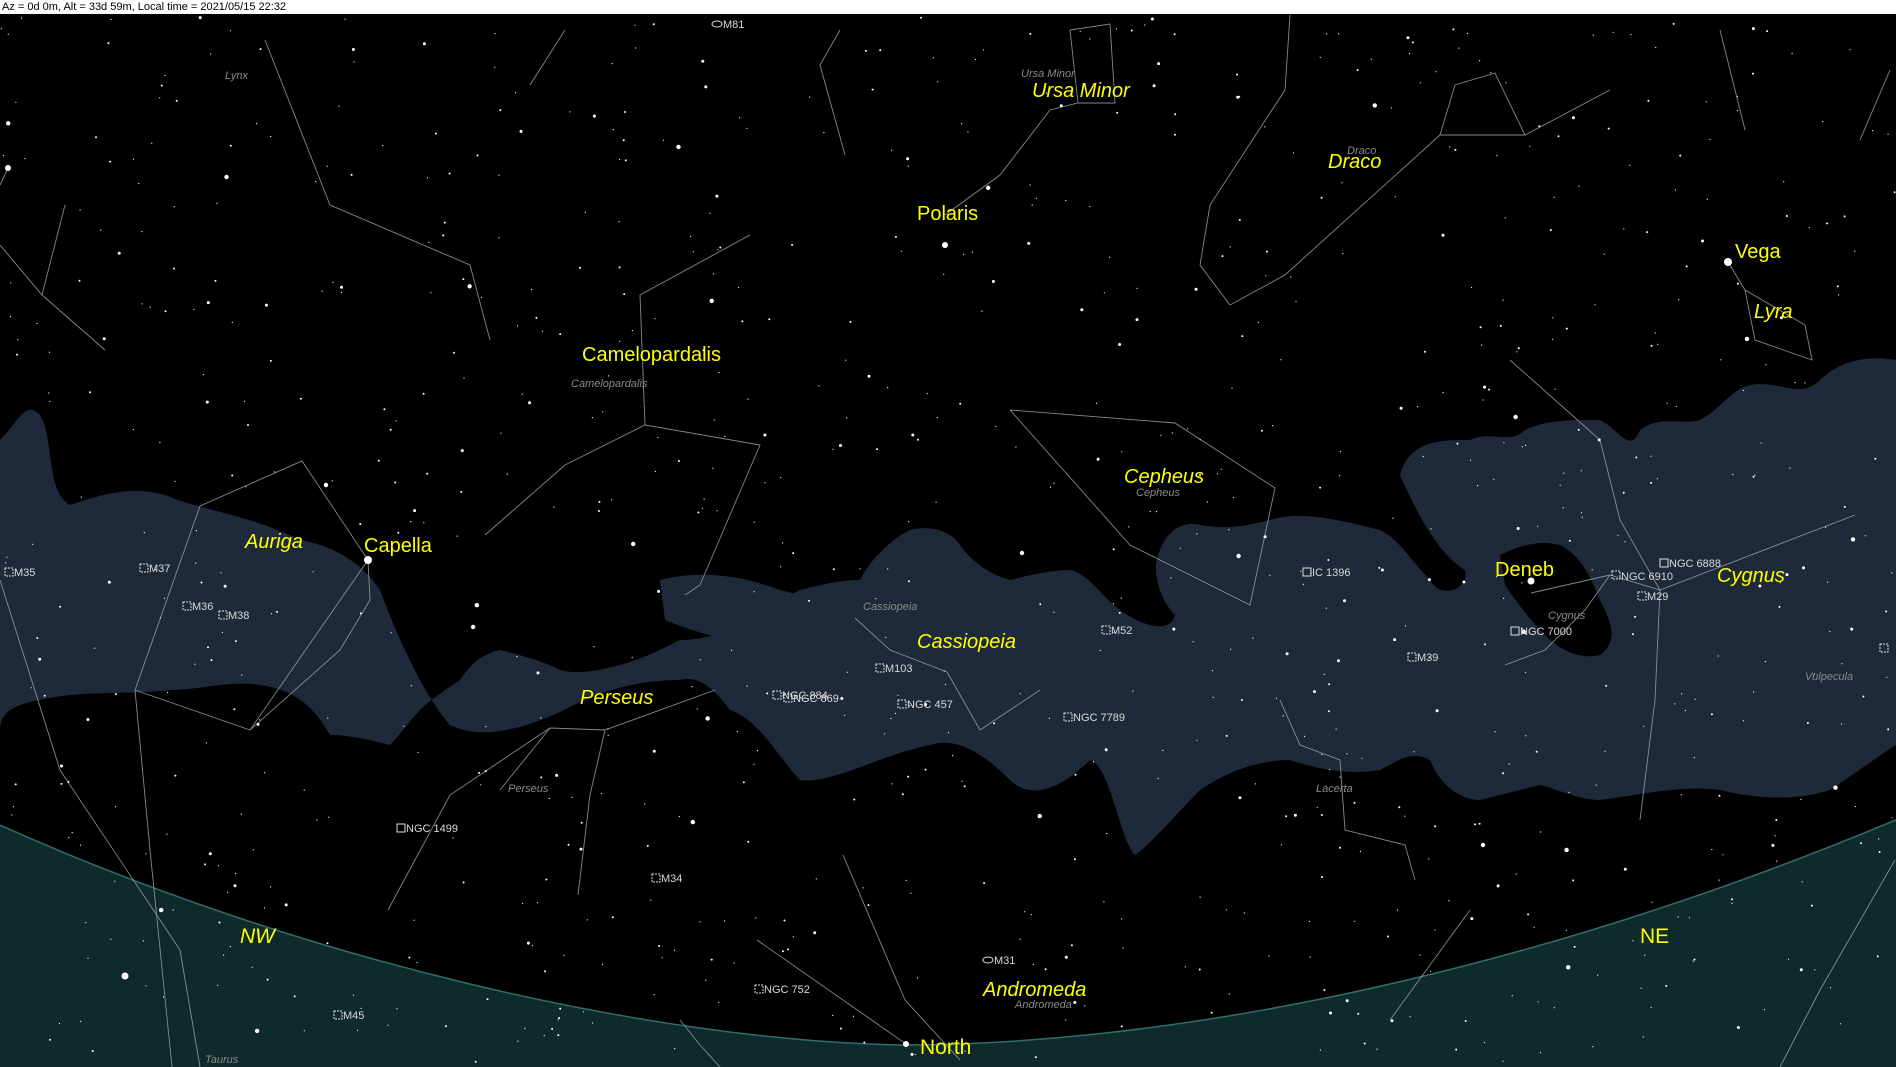  Describe the element at coordinates (398, 546) in the screenshot. I see `capella-label: Capella` at that location.